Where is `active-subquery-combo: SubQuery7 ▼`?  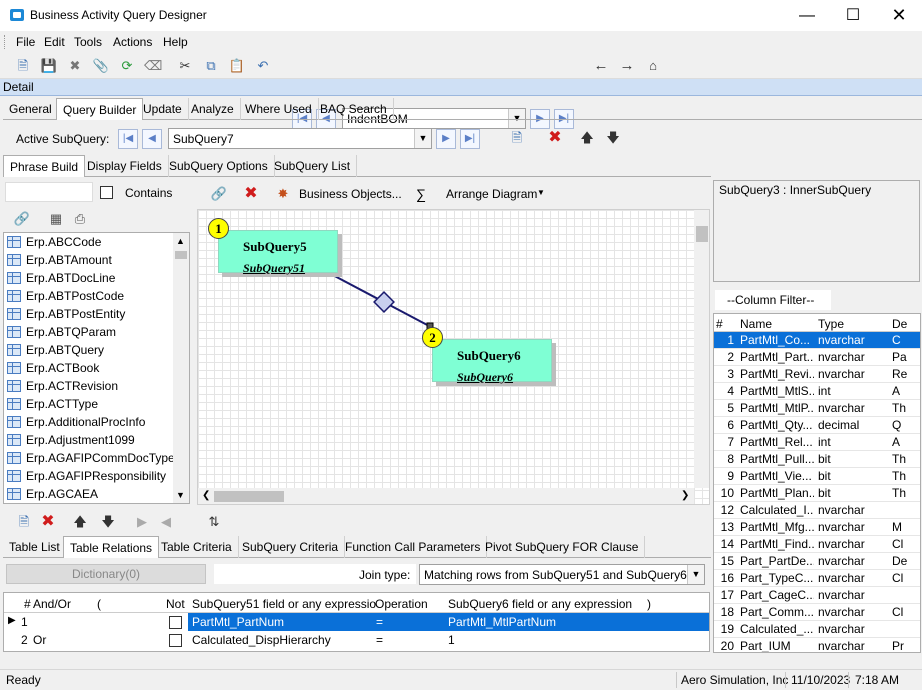
active-subquery-combo: SubQuery7 ▼ is located at coordinates (300, 138).